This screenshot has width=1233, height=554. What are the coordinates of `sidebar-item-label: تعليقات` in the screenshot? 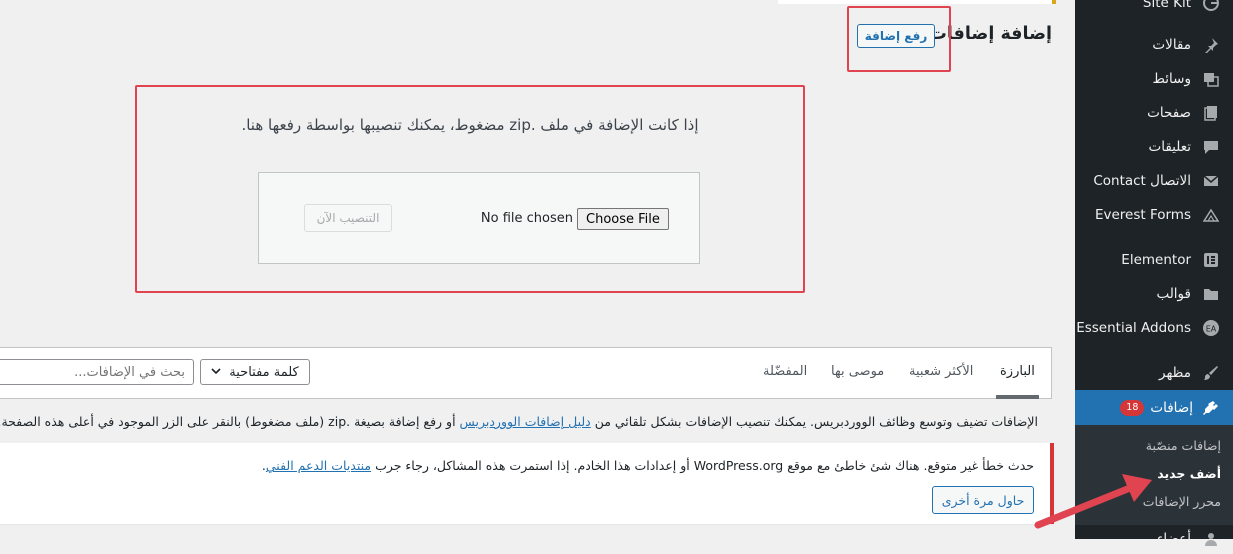 It's located at (1169, 147).